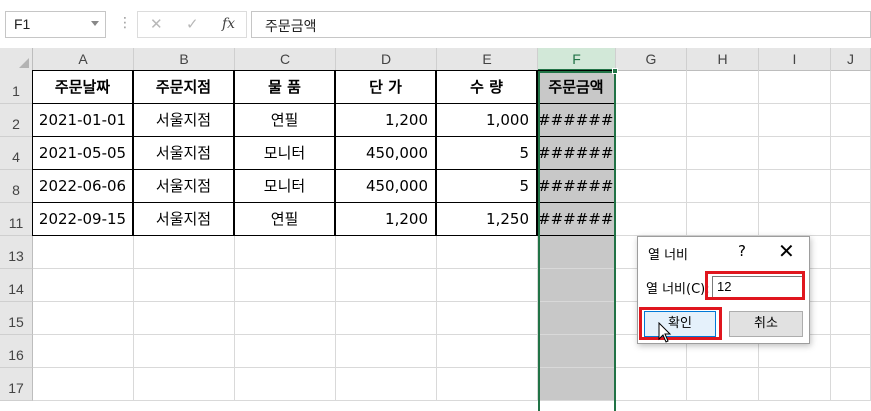  Describe the element at coordinates (16, 87) in the screenshot. I see `row-header-1: 1` at that location.